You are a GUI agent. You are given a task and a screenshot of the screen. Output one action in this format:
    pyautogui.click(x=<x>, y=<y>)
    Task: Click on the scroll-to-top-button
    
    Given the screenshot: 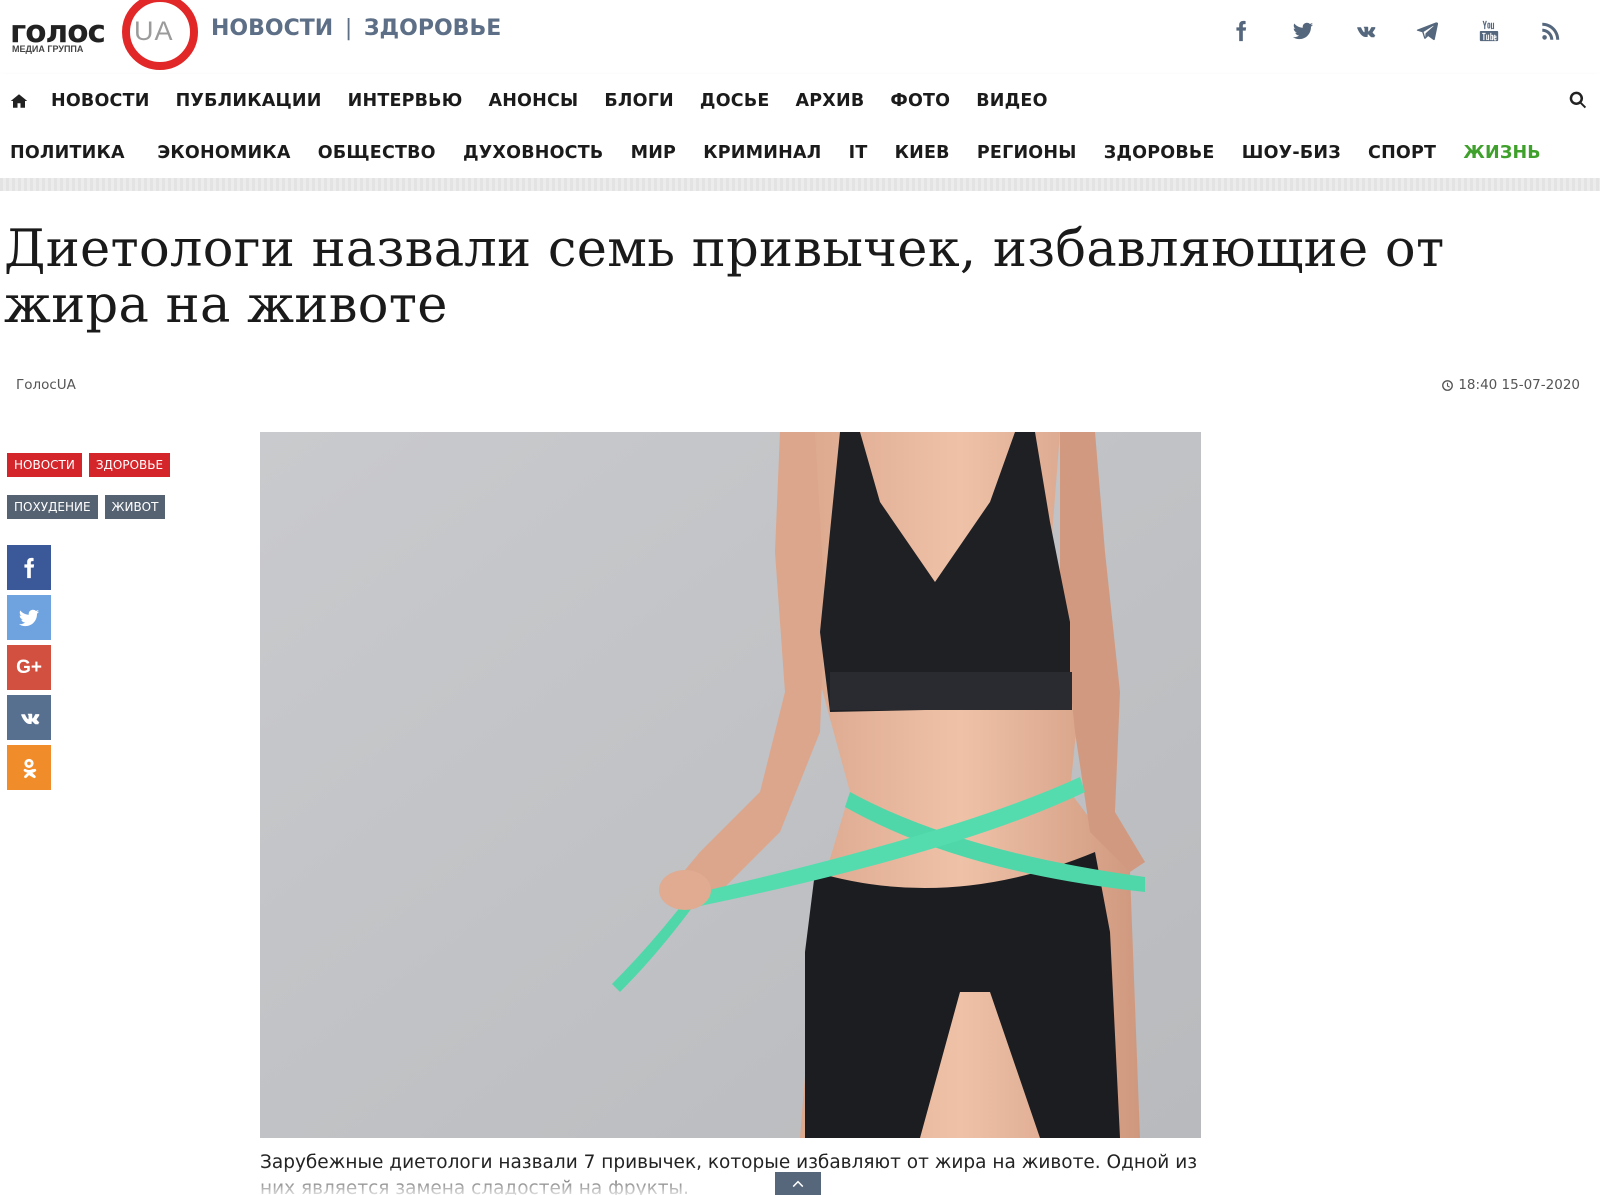 What is the action you would take?
    pyautogui.click(x=798, y=1183)
    